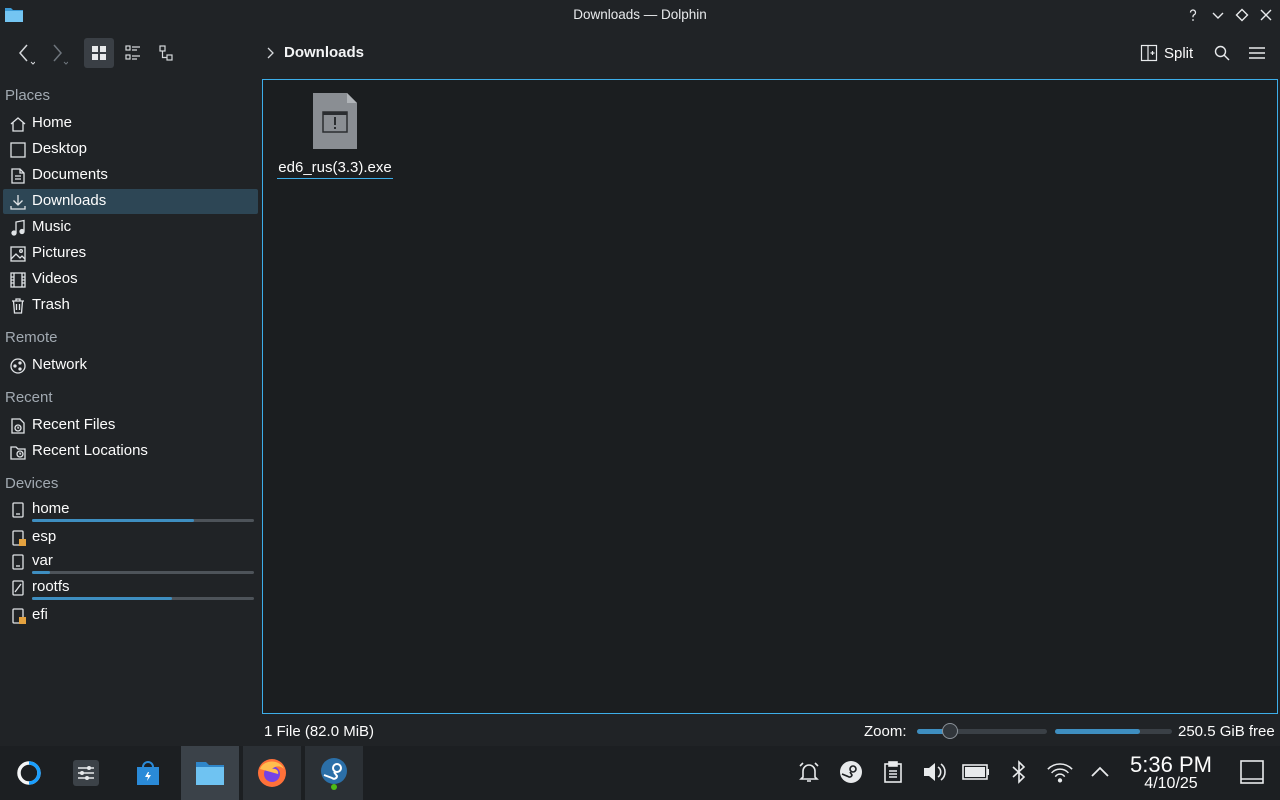 This screenshot has width=1280, height=800. I want to click on sidebar-item-recent-locations: Recent Locations, so click(130, 451).